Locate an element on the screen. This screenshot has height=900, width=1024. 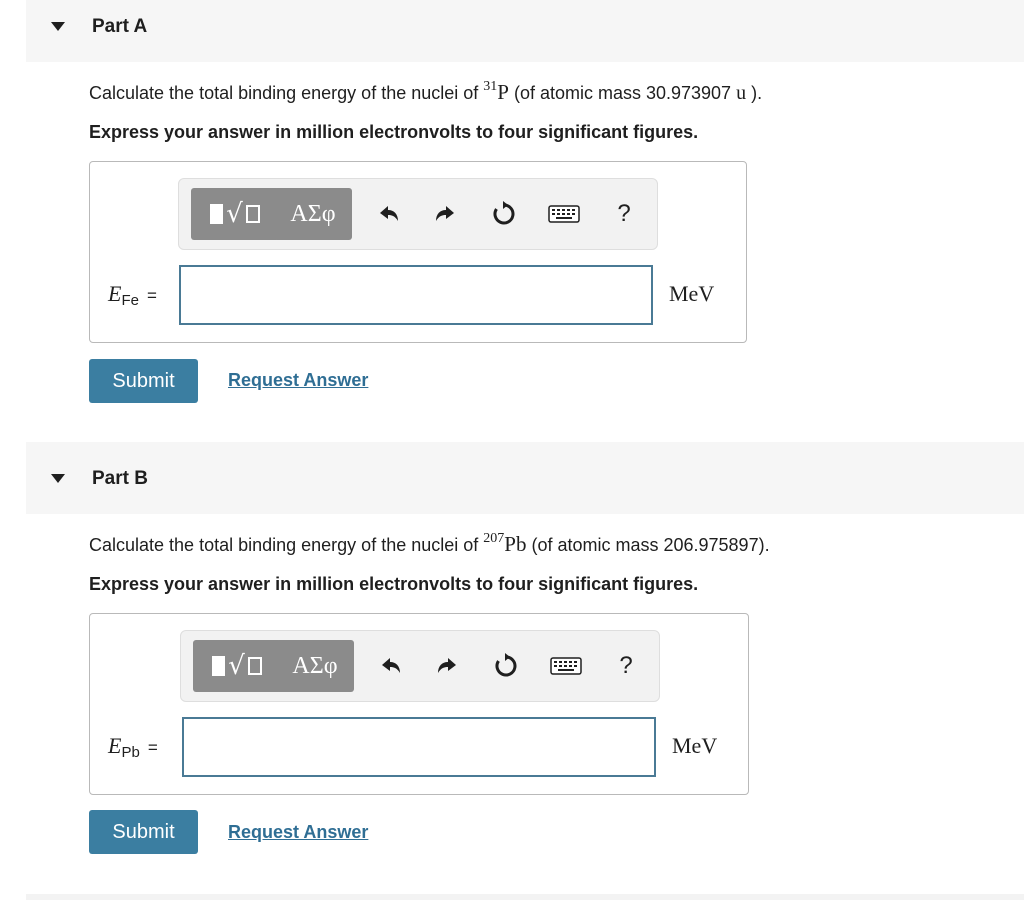
question-post: (of atomic mass 206.975897). is located at coordinates (648, 545).